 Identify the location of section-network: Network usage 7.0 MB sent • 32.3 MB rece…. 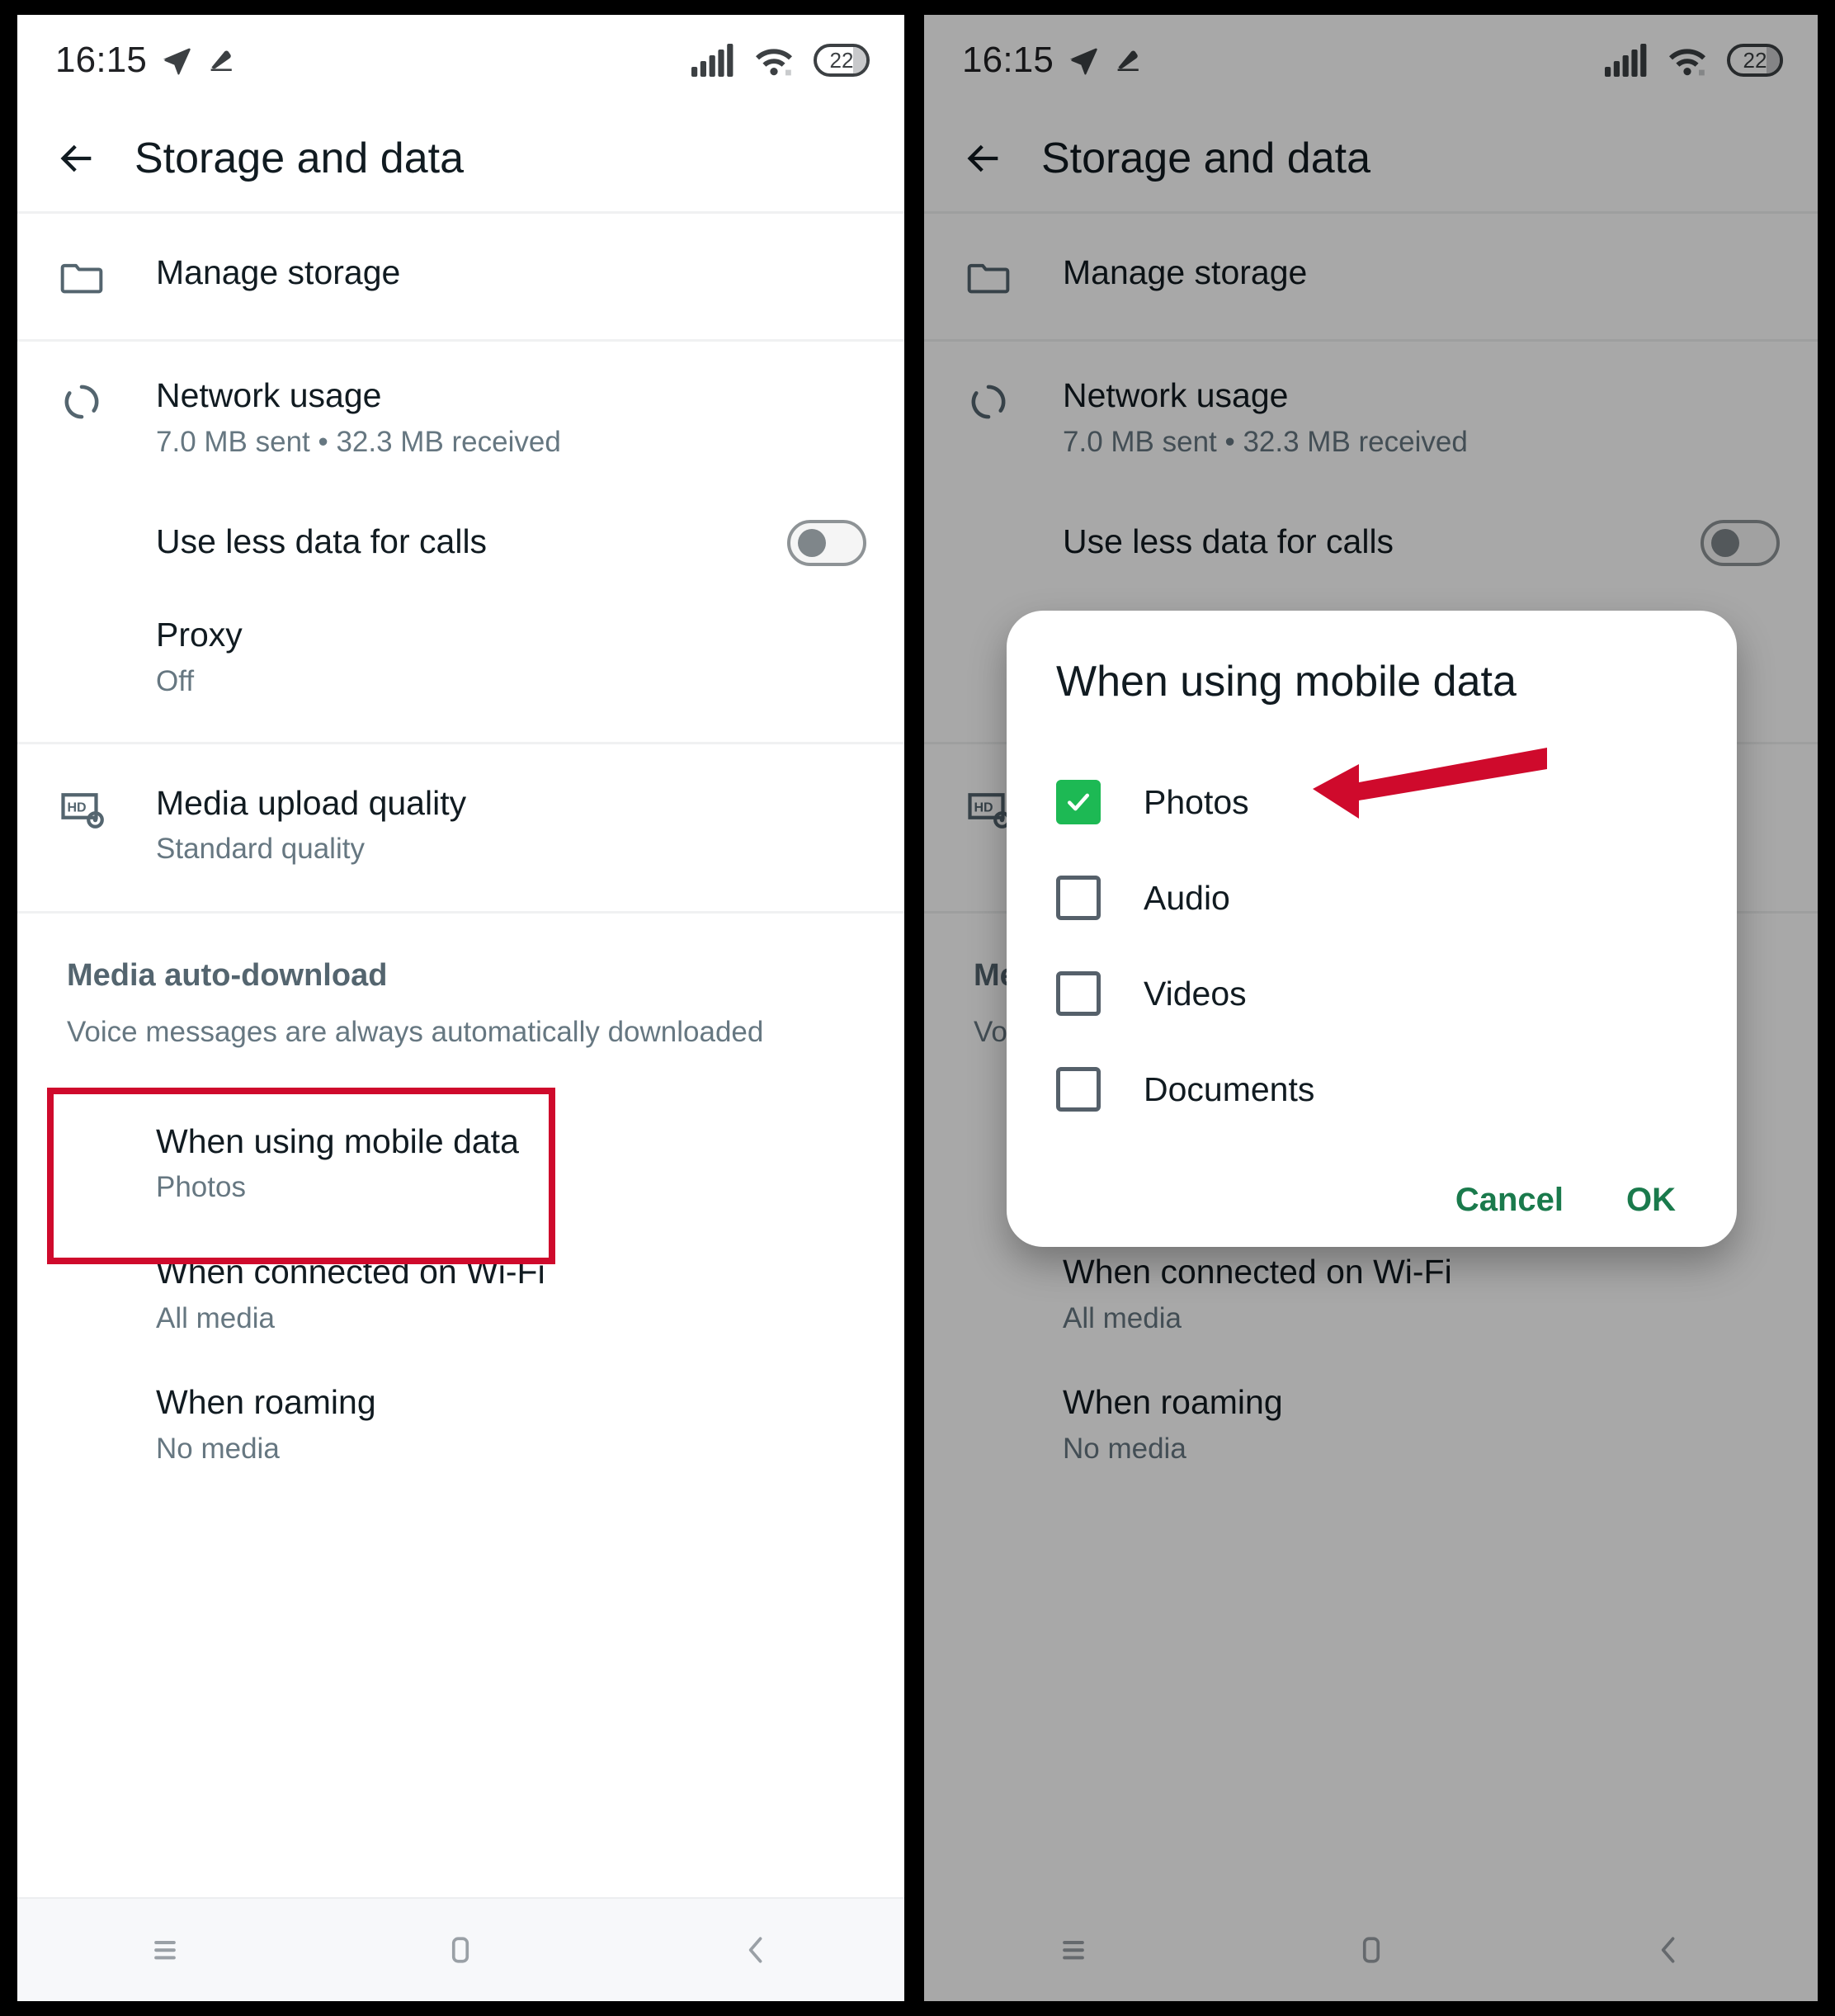
(460, 542).